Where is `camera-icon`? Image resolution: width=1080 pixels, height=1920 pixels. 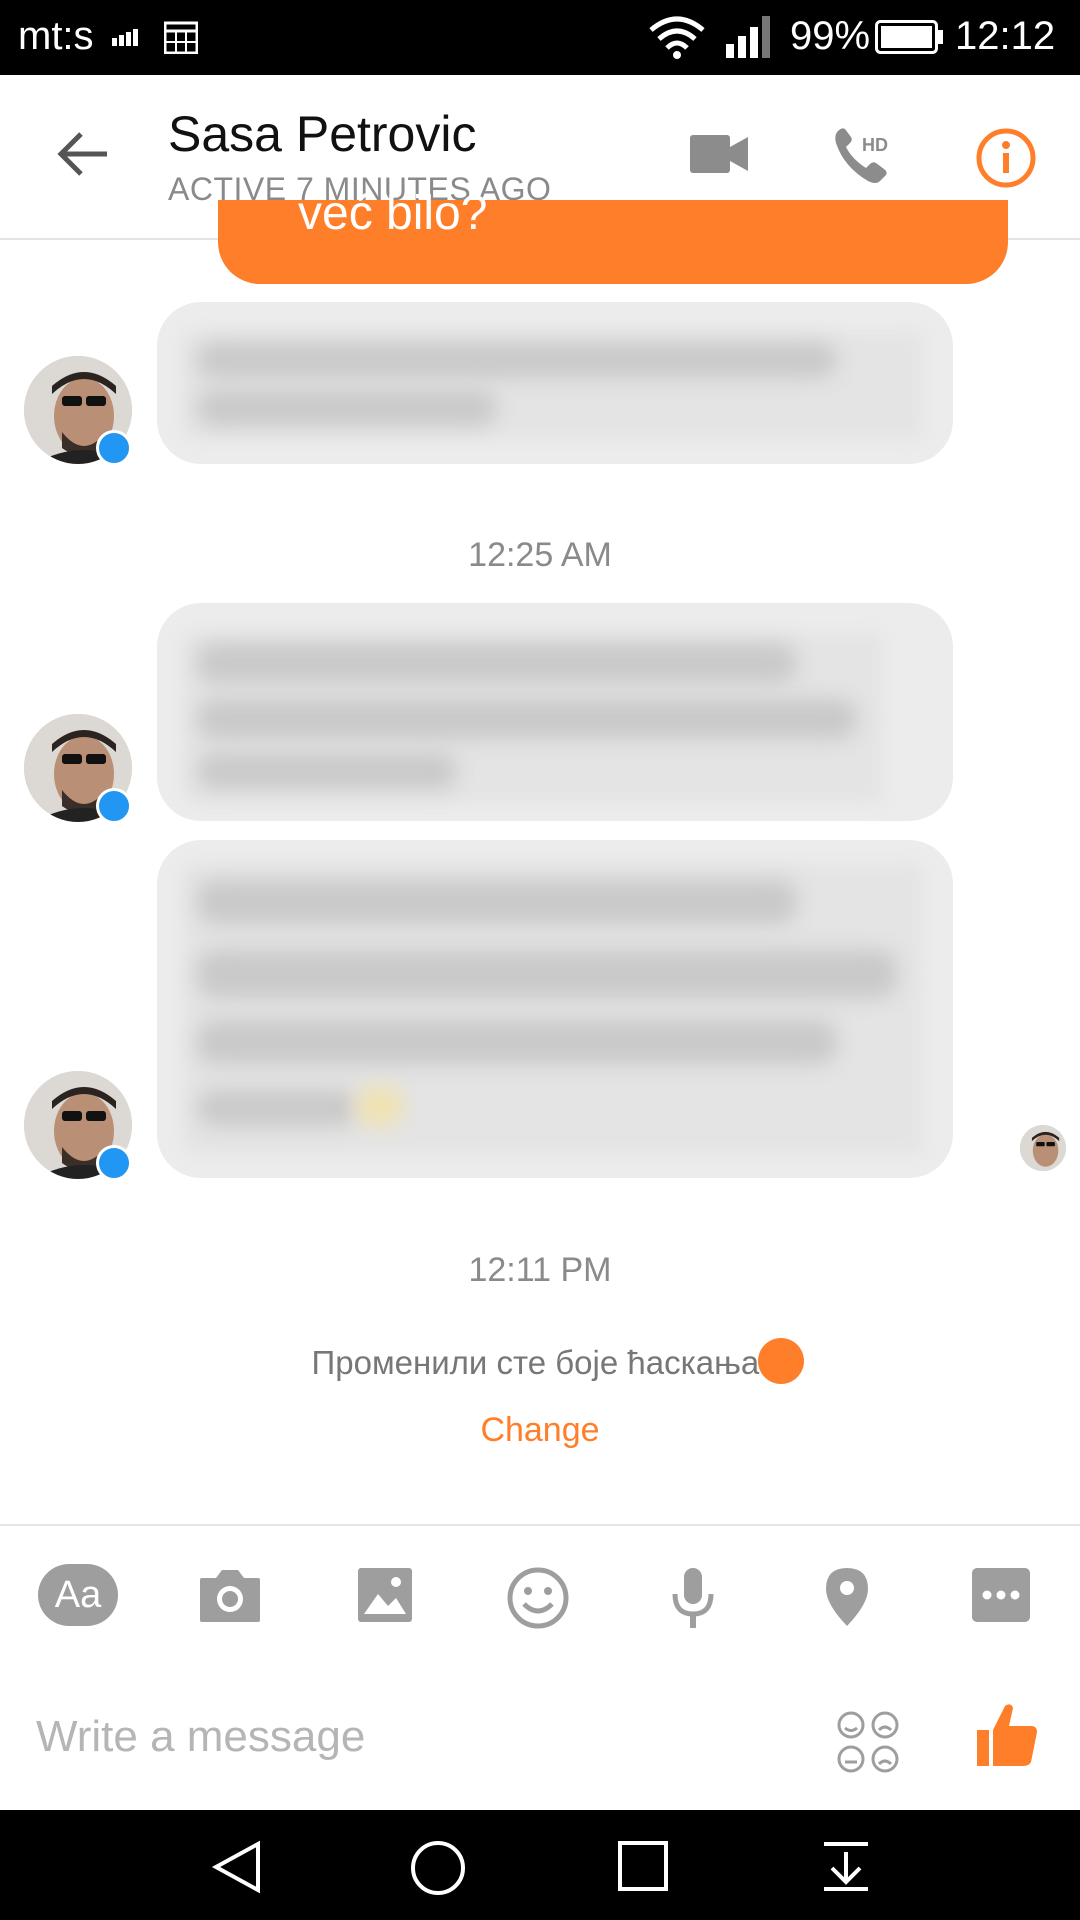
camera-icon is located at coordinates (230, 1595).